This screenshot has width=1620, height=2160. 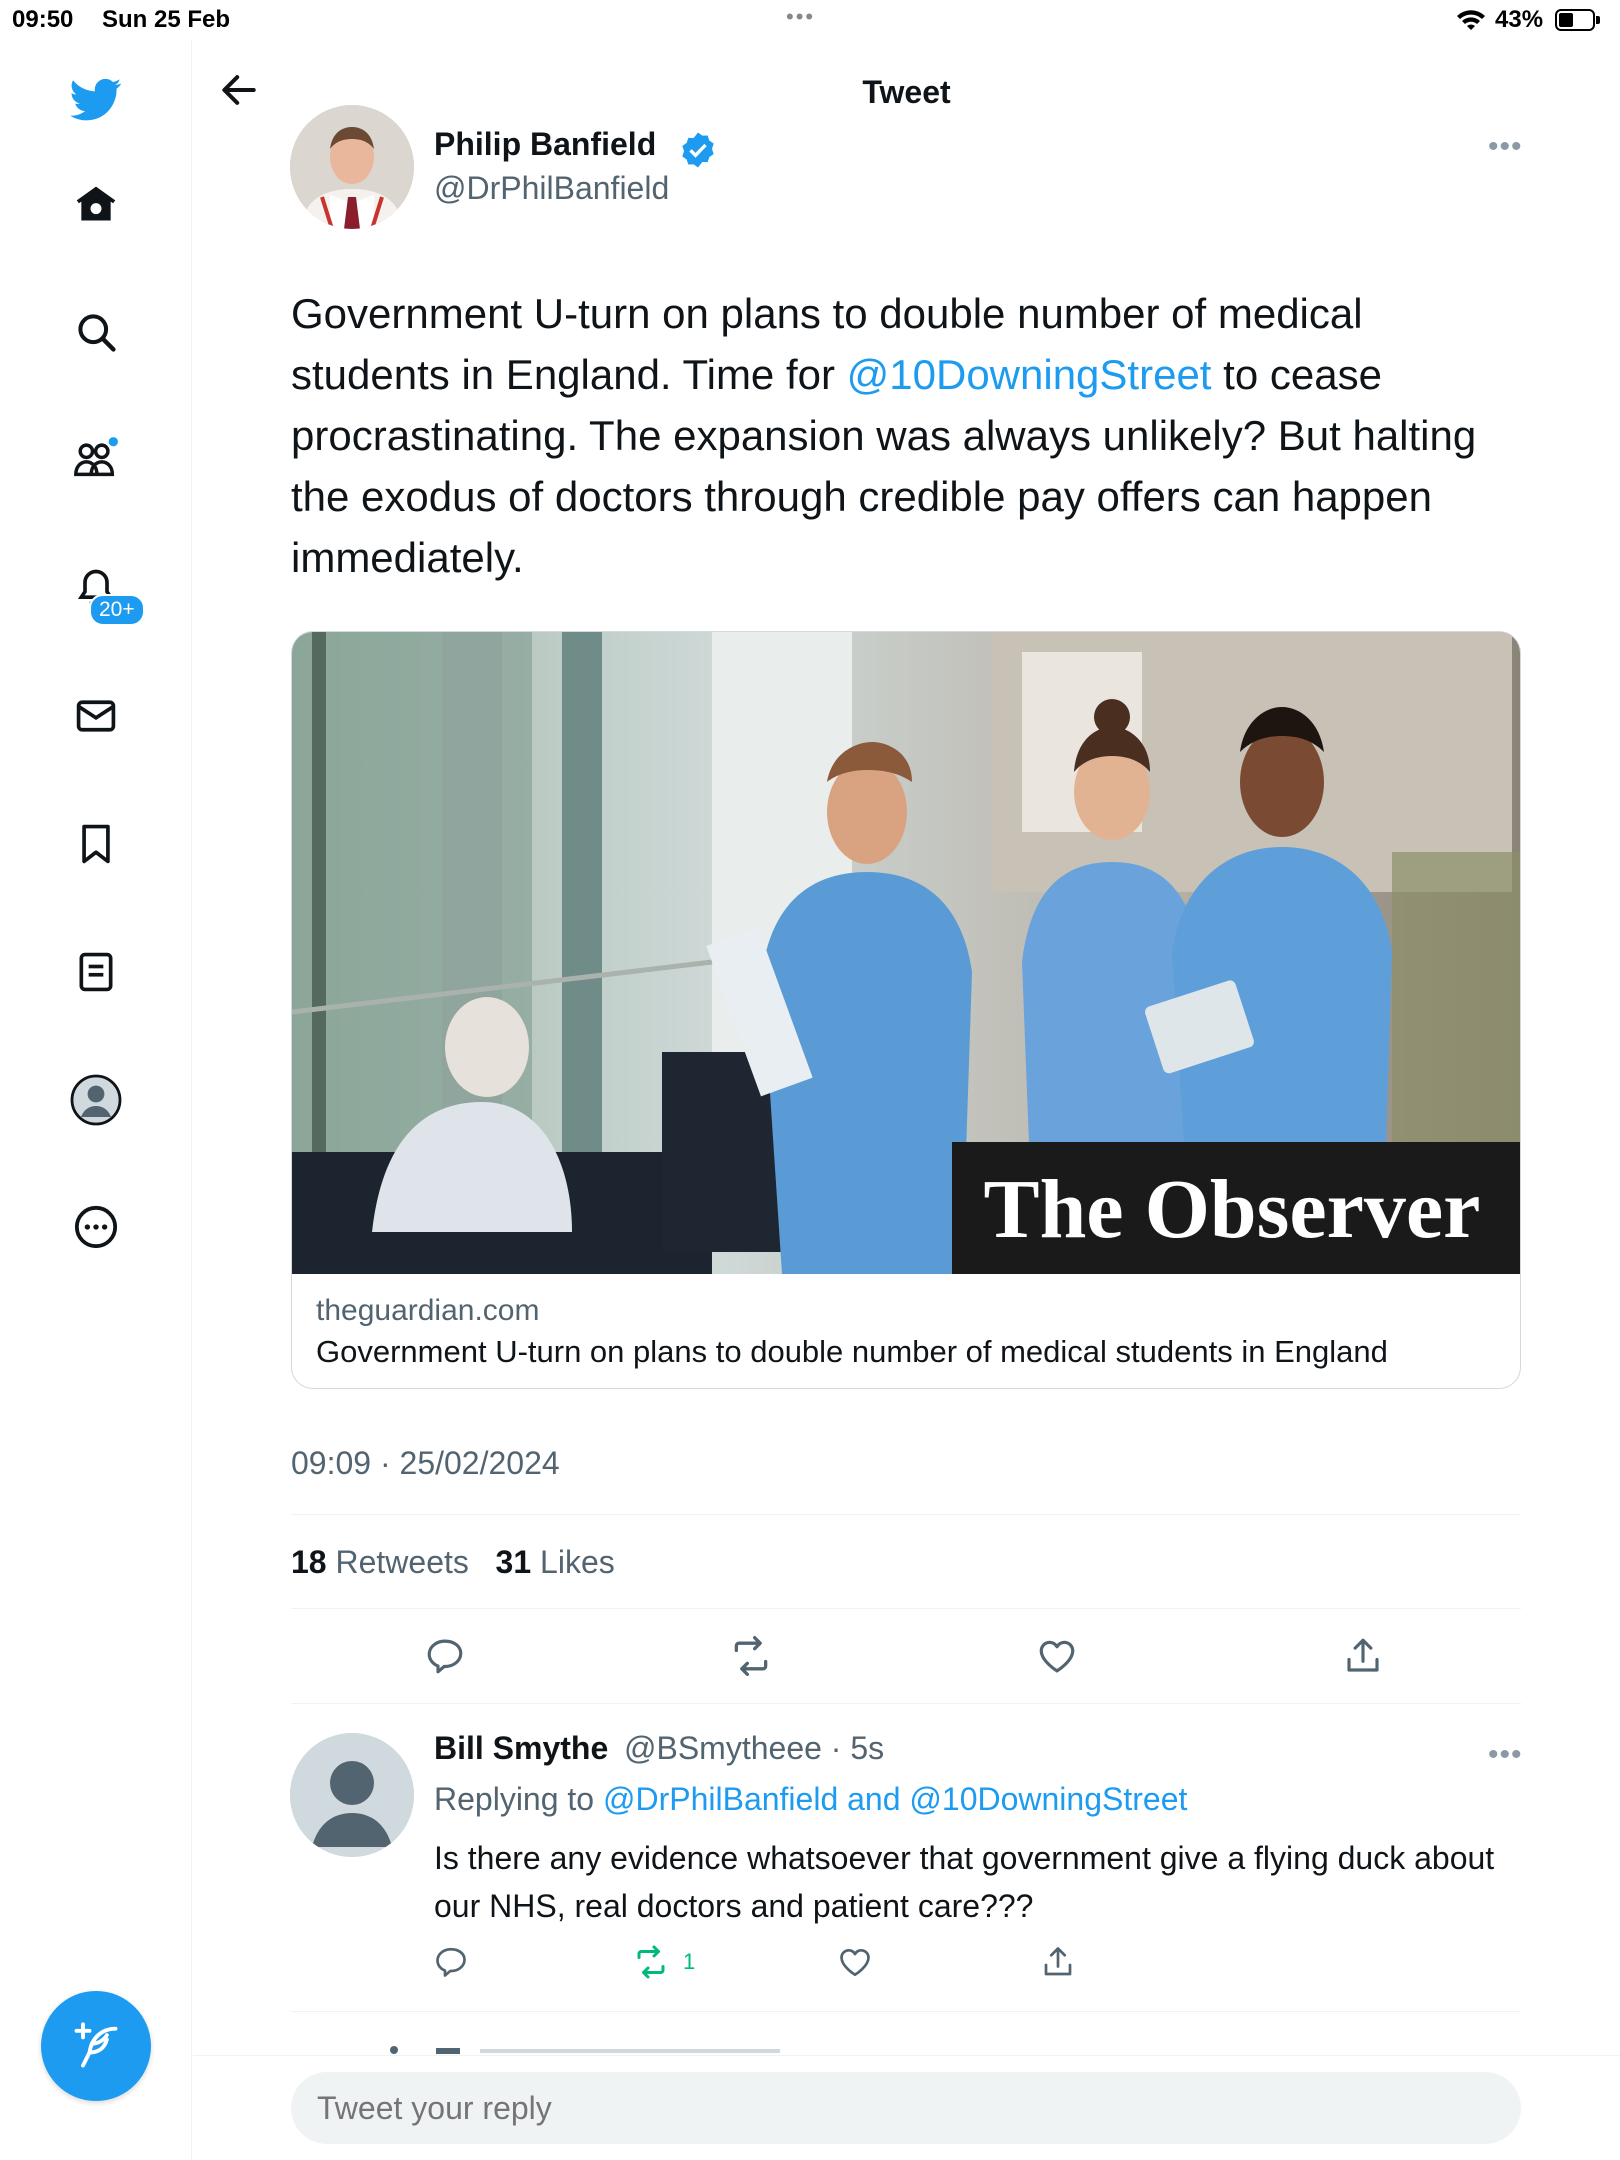 I want to click on home-icon, so click(x=96, y=204).